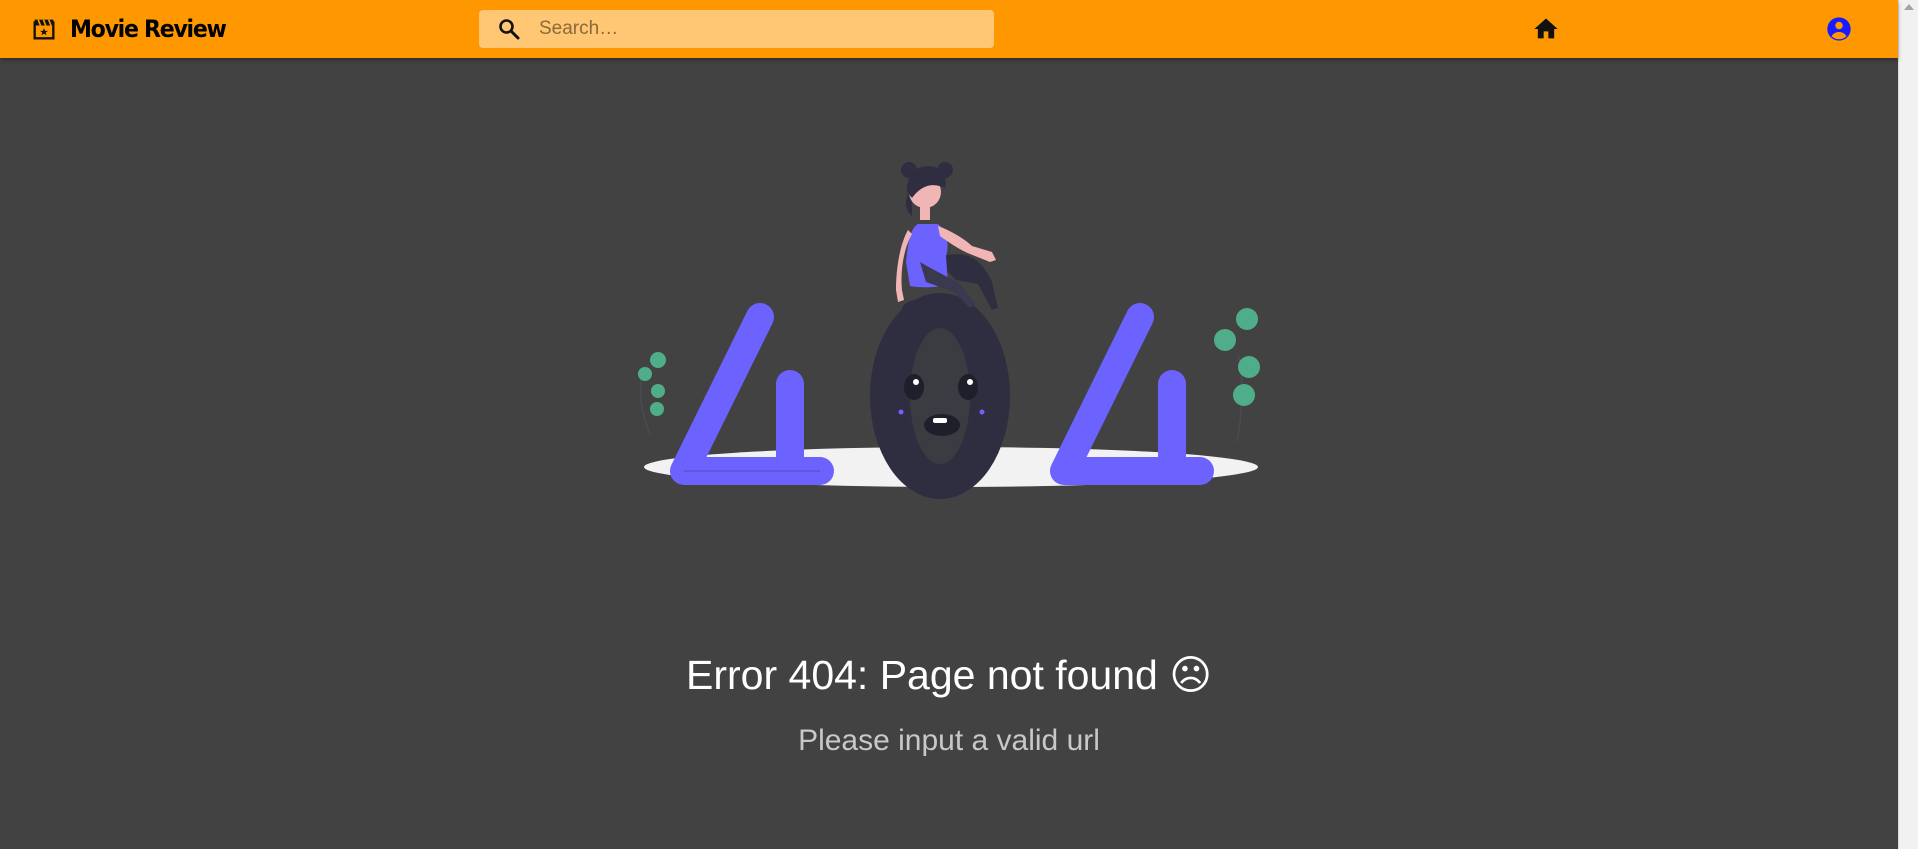 Image resolution: width=1918 pixels, height=849 pixels. I want to click on account-button, so click(1839, 29).